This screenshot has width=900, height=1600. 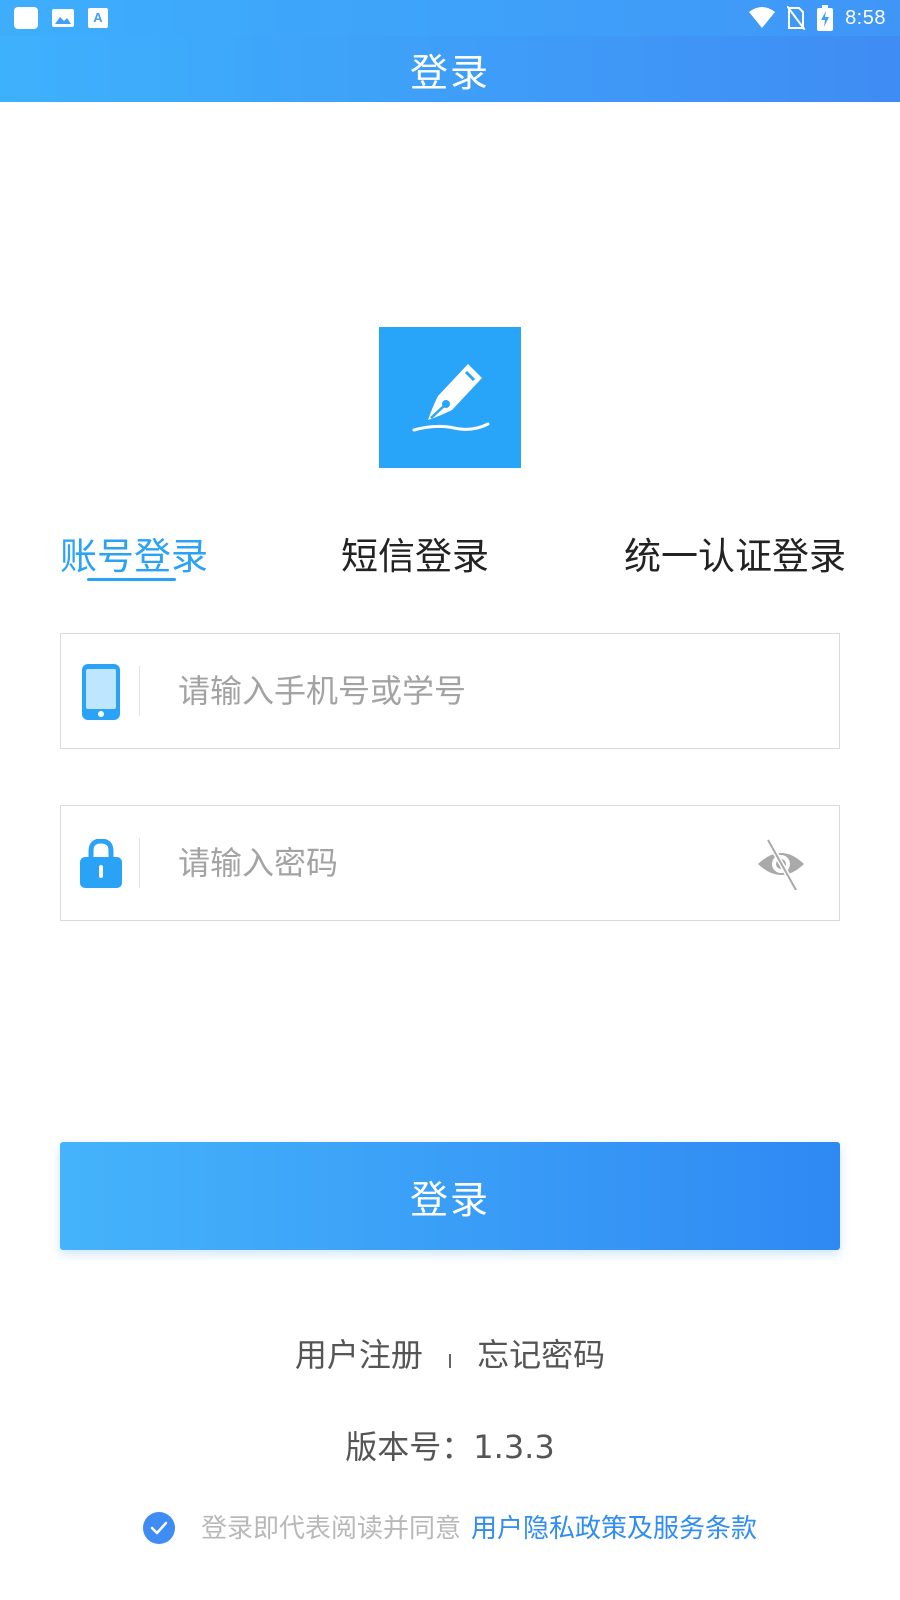 I want to click on links-row: 用户注册 忘记密码, so click(x=450, y=1353).